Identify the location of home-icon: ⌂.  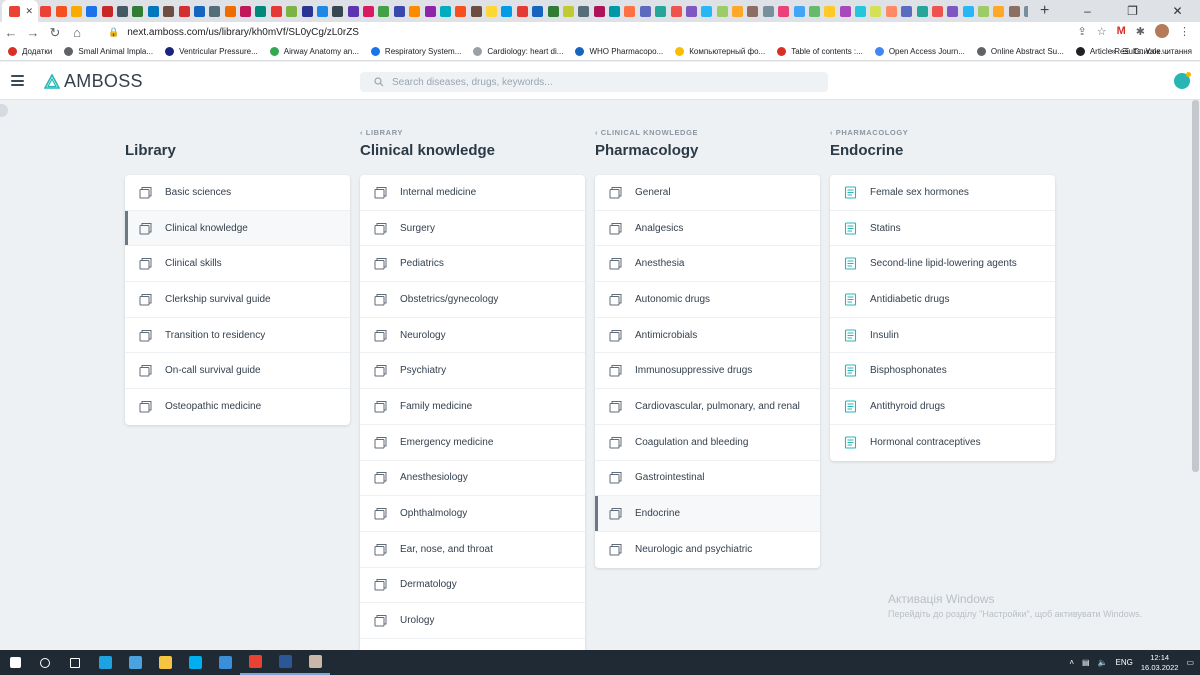
(77, 32).